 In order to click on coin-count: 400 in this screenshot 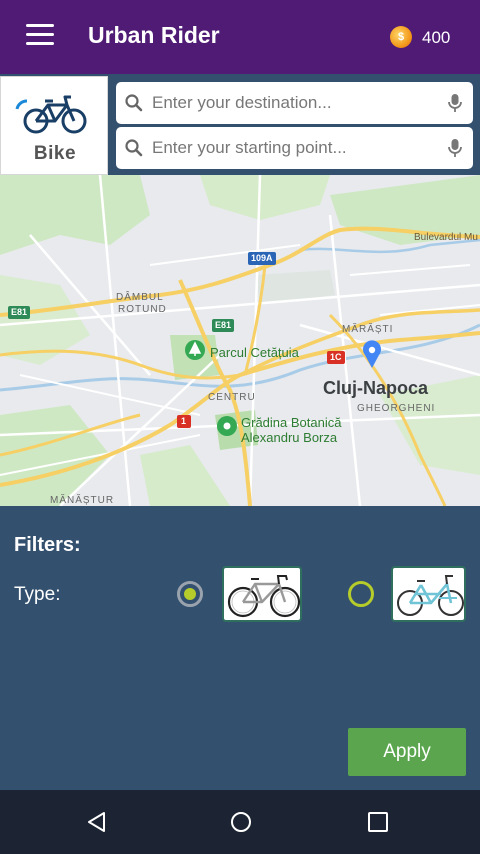, I will do `click(436, 37)`.